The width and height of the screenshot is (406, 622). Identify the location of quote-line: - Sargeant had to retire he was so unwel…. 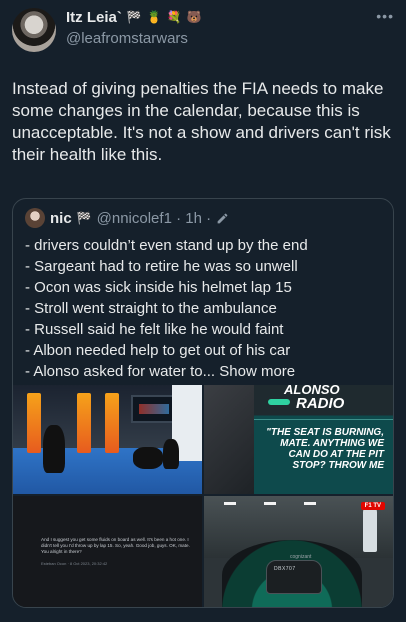
(161, 266).